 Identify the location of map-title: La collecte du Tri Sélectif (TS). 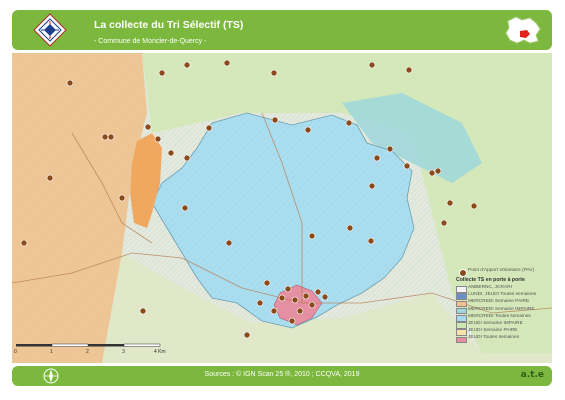
(169, 25).